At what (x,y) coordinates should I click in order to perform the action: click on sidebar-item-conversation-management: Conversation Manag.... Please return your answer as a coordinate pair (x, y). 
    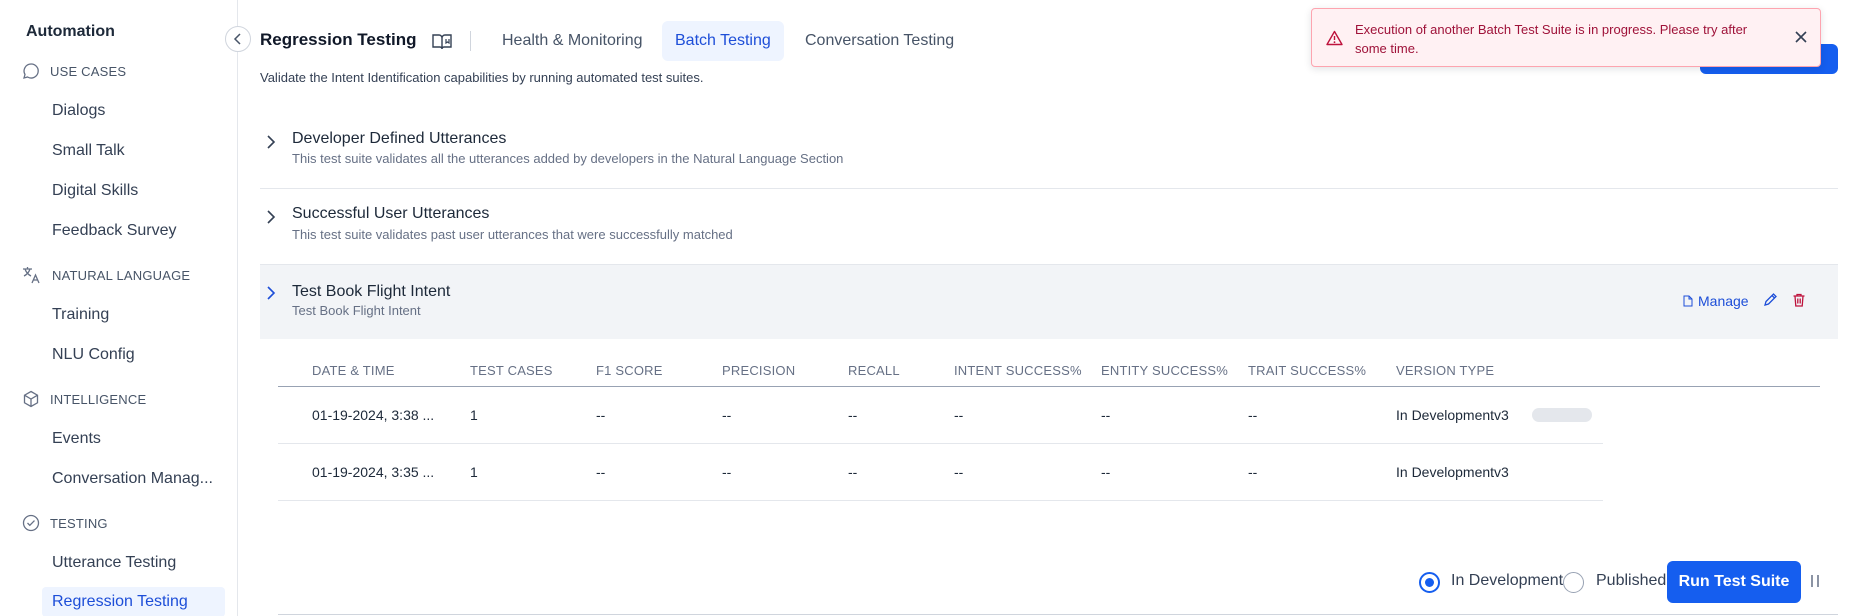
    Looking at the image, I should click on (133, 479).